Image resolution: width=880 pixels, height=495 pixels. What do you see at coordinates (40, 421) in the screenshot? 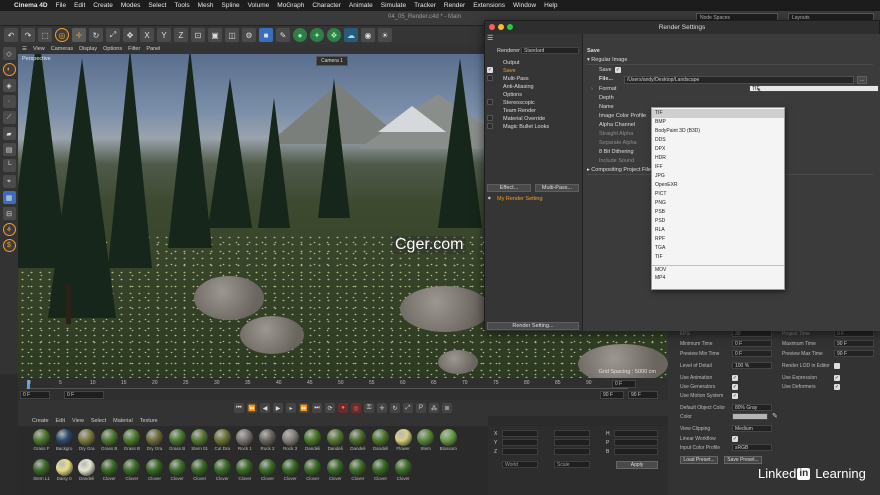
I see `material-menu-create: Create` at bounding box center [40, 421].